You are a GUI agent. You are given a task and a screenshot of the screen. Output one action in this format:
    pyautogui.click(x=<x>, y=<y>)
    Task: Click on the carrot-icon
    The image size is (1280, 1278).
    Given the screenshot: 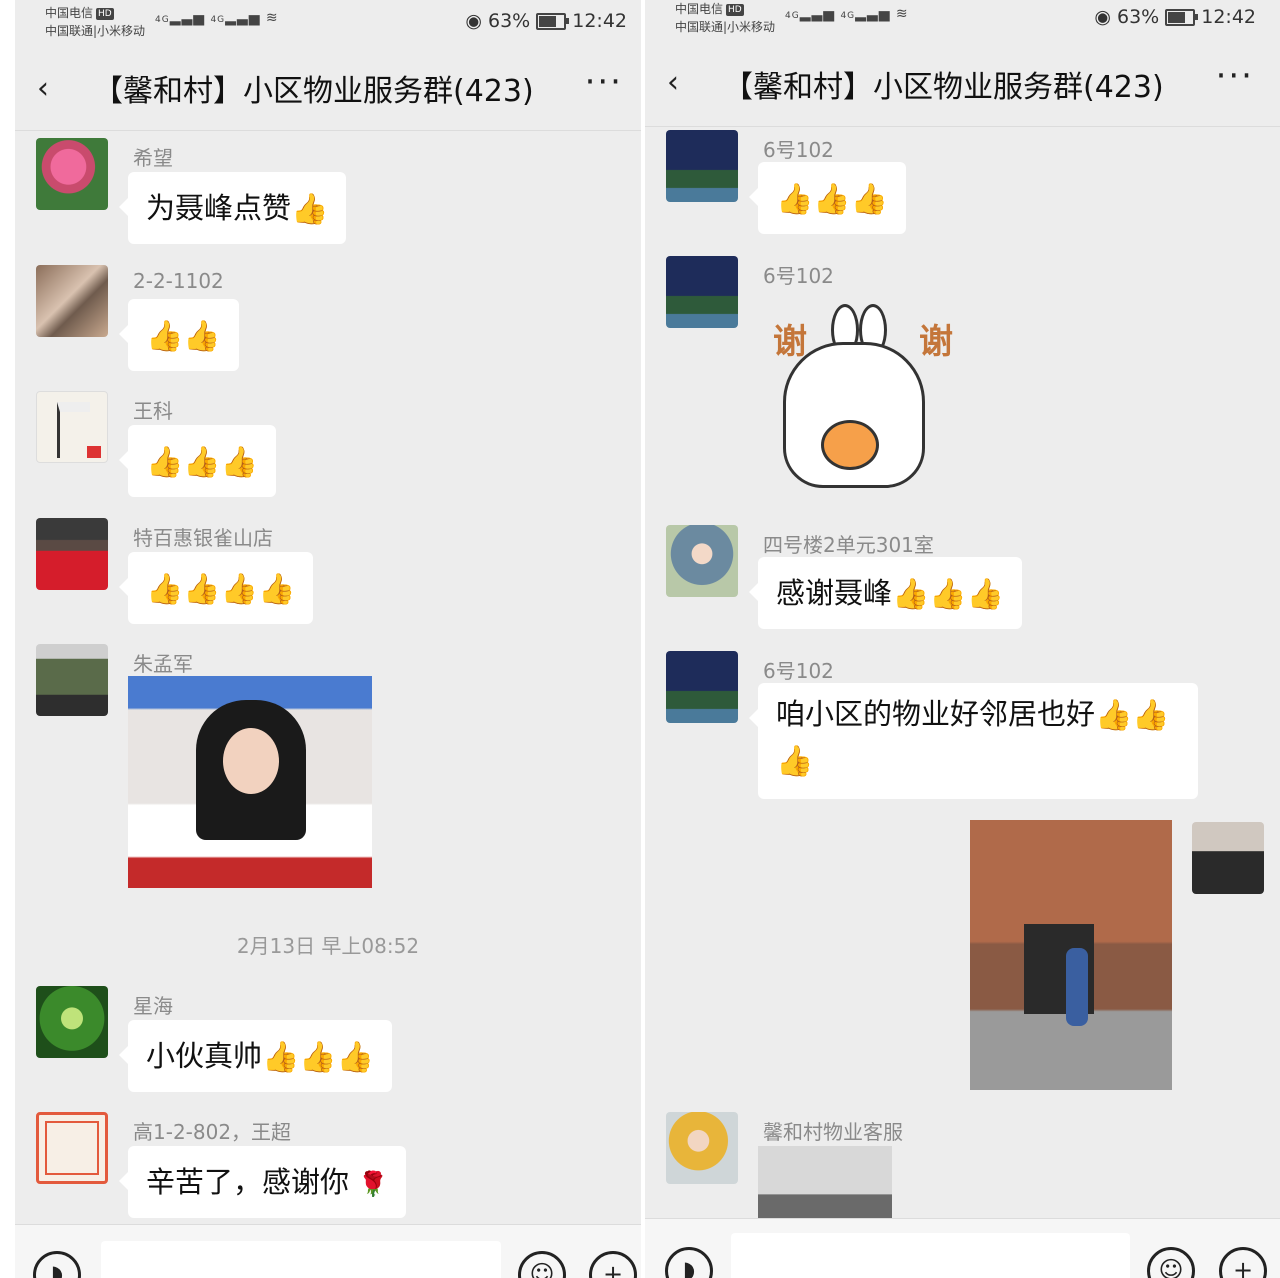 What is the action you would take?
    pyautogui.click(x=850, y=445)
    